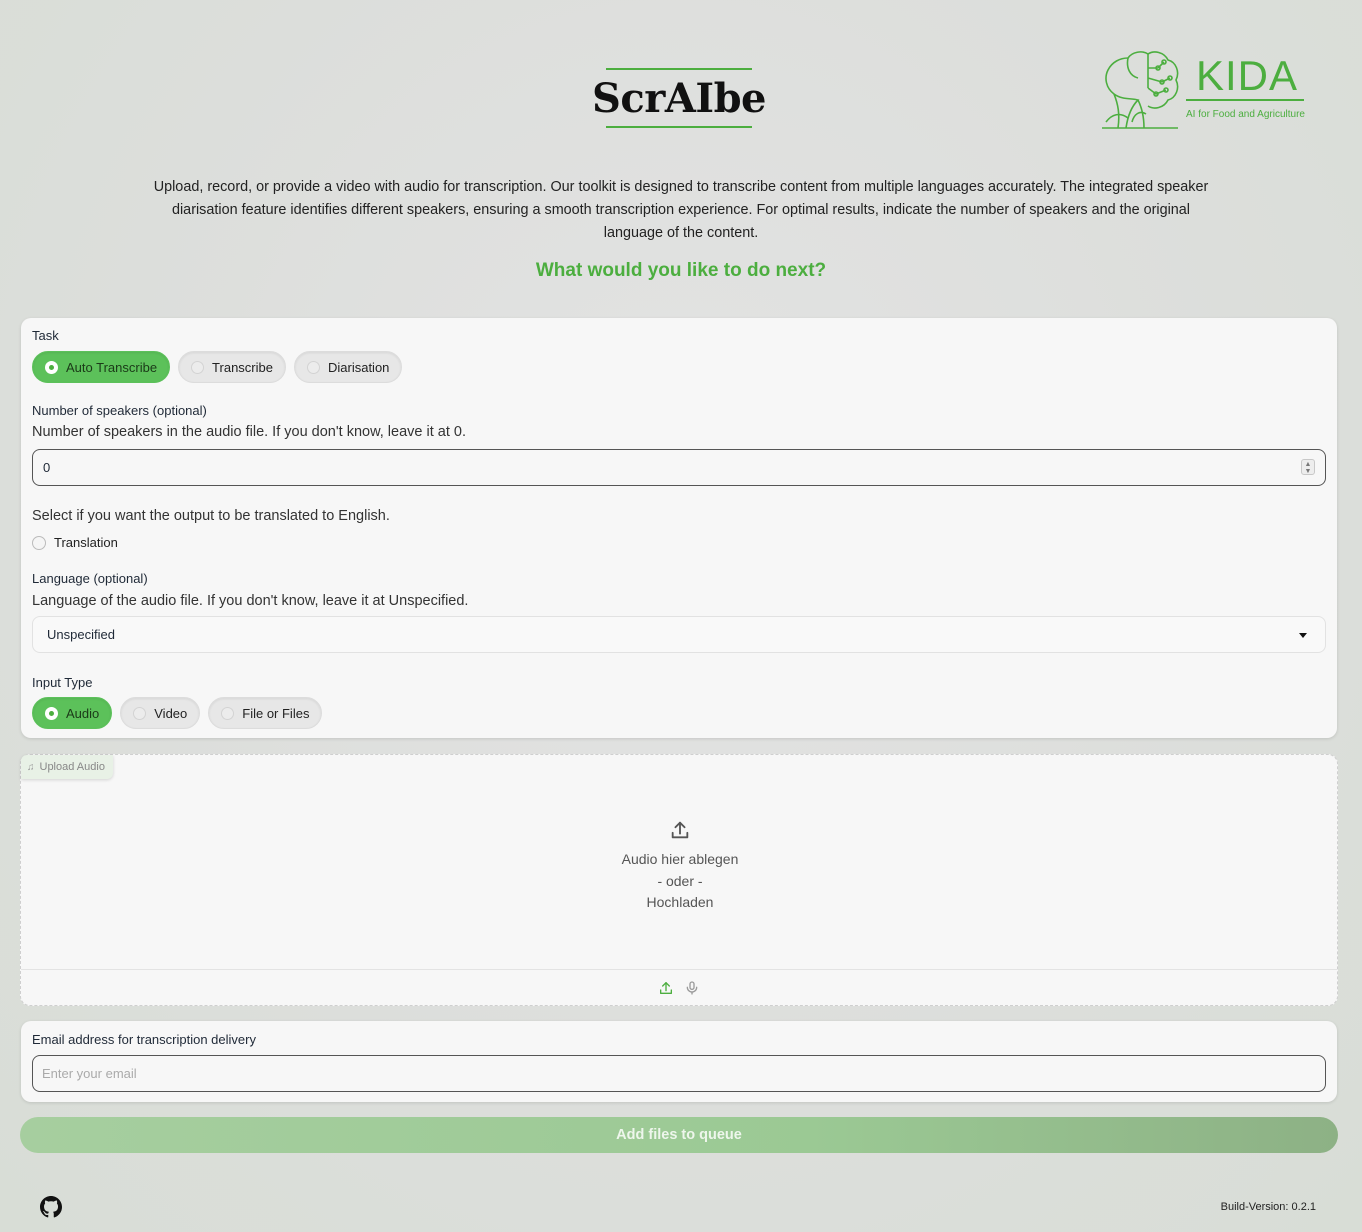 The image size is (1362, 1232). Describe the element at coordinates (90, 578) in the screenshot. I see `language-label: Language (optional)` at that location.